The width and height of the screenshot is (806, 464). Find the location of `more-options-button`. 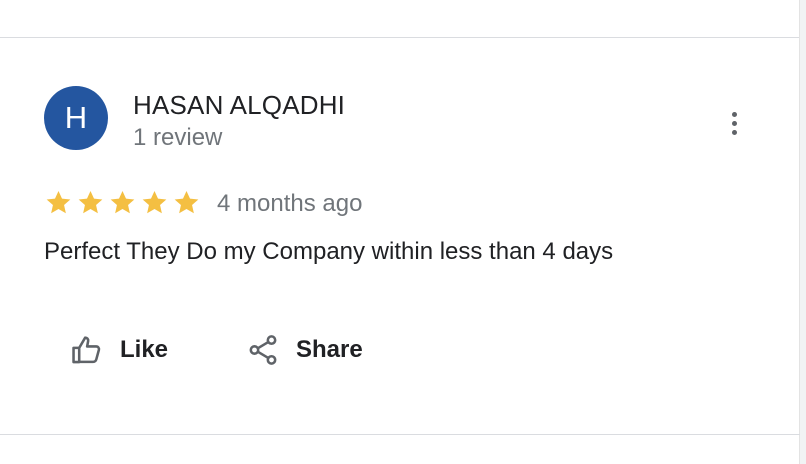

more-options-button is located at coordinates (734, 123).